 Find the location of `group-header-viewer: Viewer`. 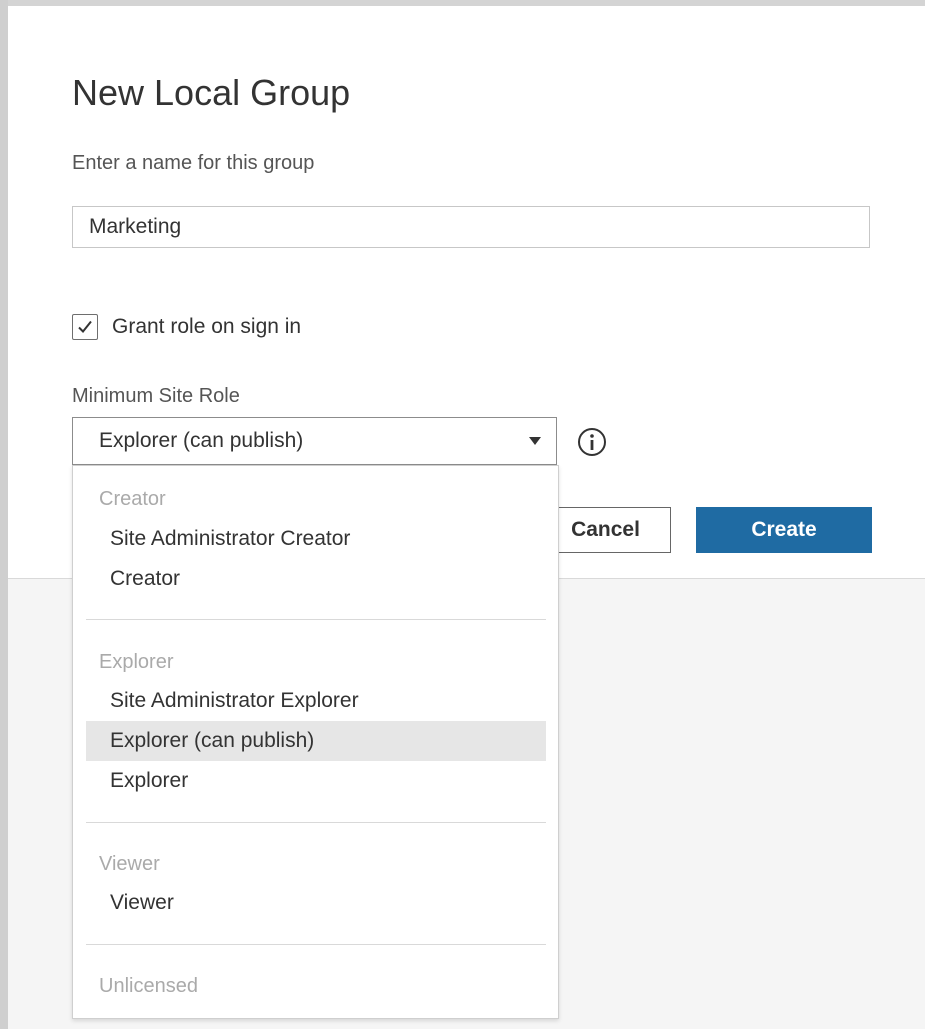

group-header-viewer: Viewer is located at coordinates (129, 864).